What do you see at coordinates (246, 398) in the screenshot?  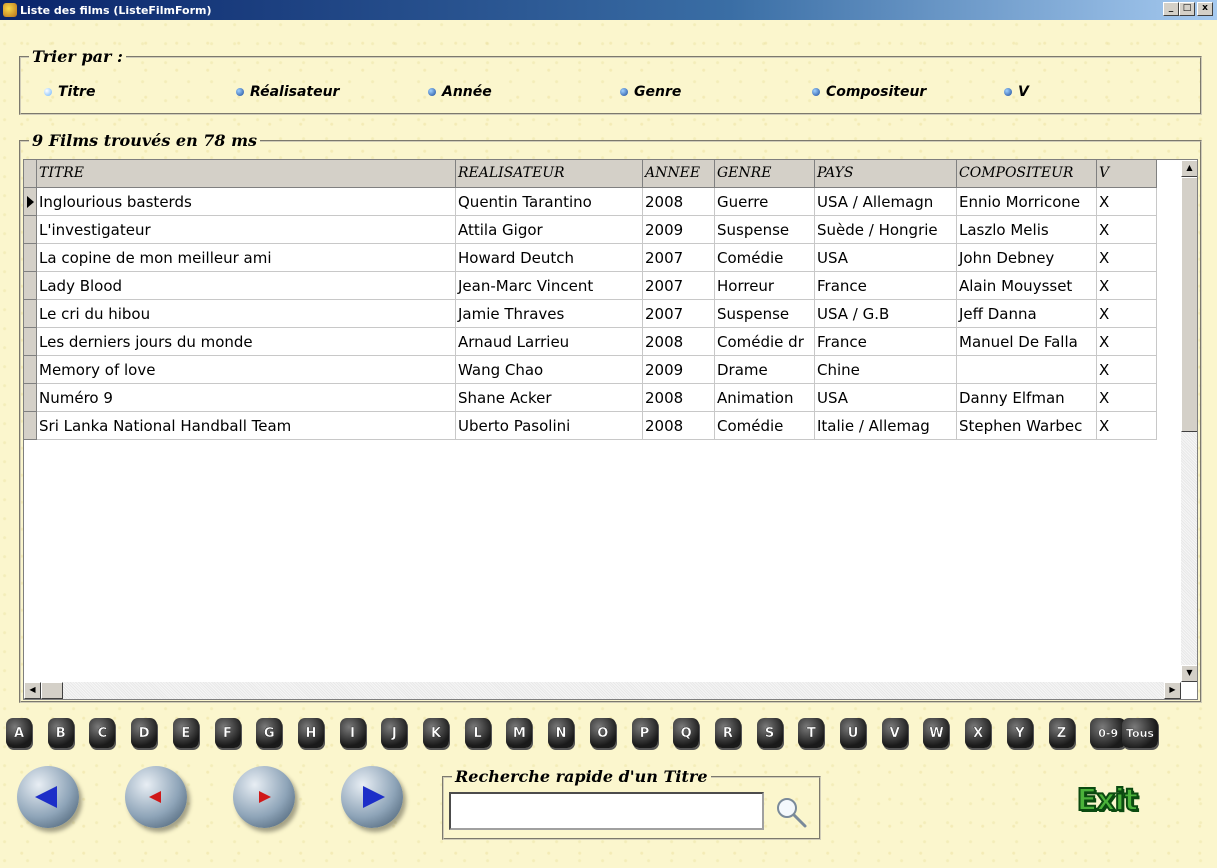 I see `table-cell: Numéro 9` at bounding box center [246, 398].